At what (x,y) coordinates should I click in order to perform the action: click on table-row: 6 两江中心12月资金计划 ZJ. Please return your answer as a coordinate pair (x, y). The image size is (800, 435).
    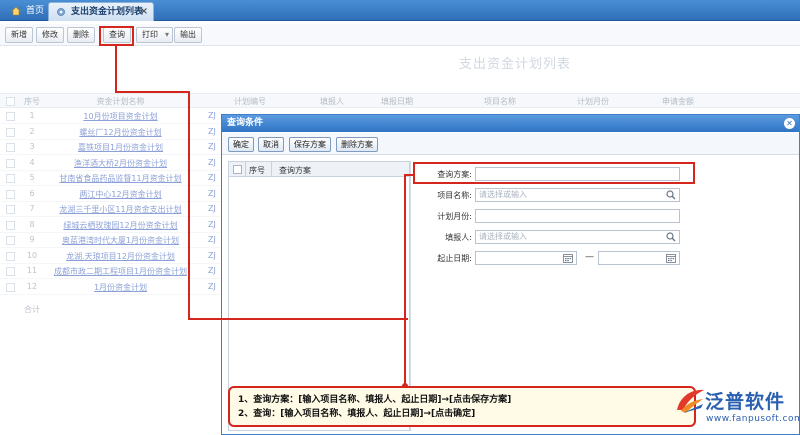
    Looking at the image, I should click on (110, 194).